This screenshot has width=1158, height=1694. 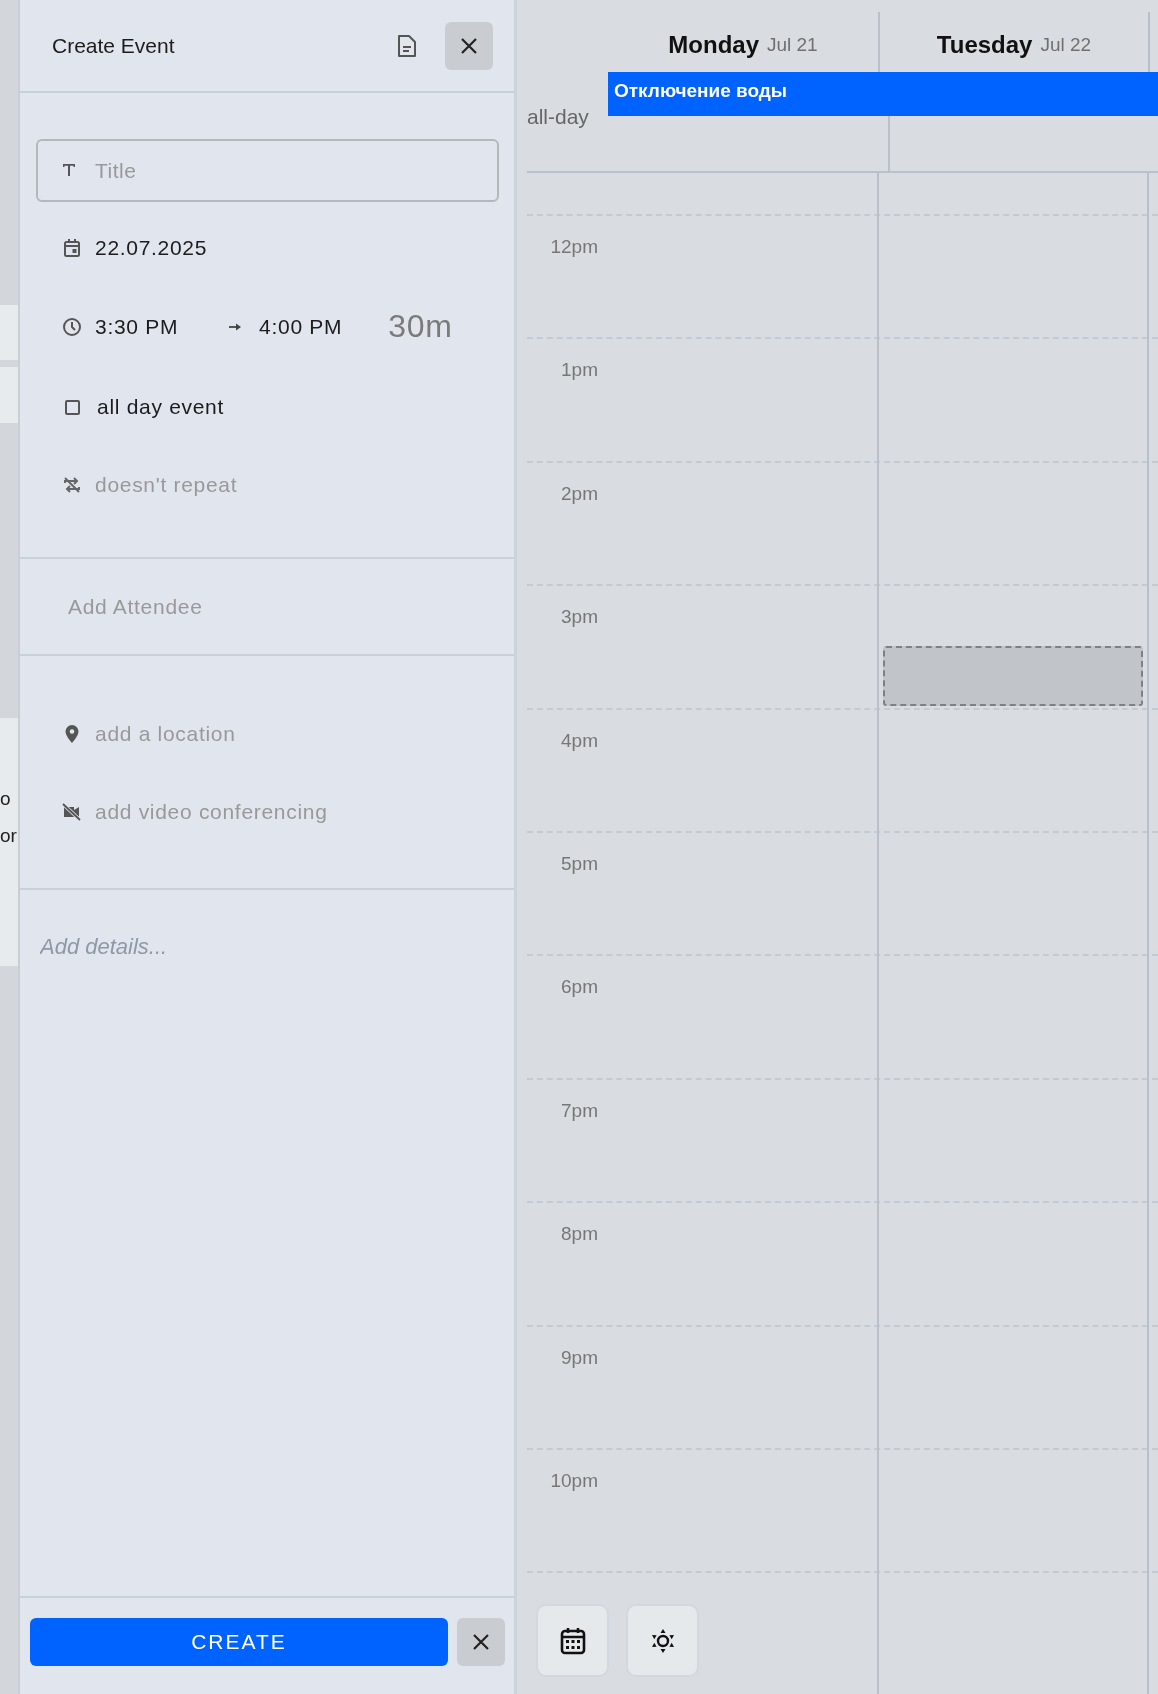 What do you see at coordinates (1066, 45) in the screenshot?
I see `day-date: Jul 22` at bounding box center [1066, 45].